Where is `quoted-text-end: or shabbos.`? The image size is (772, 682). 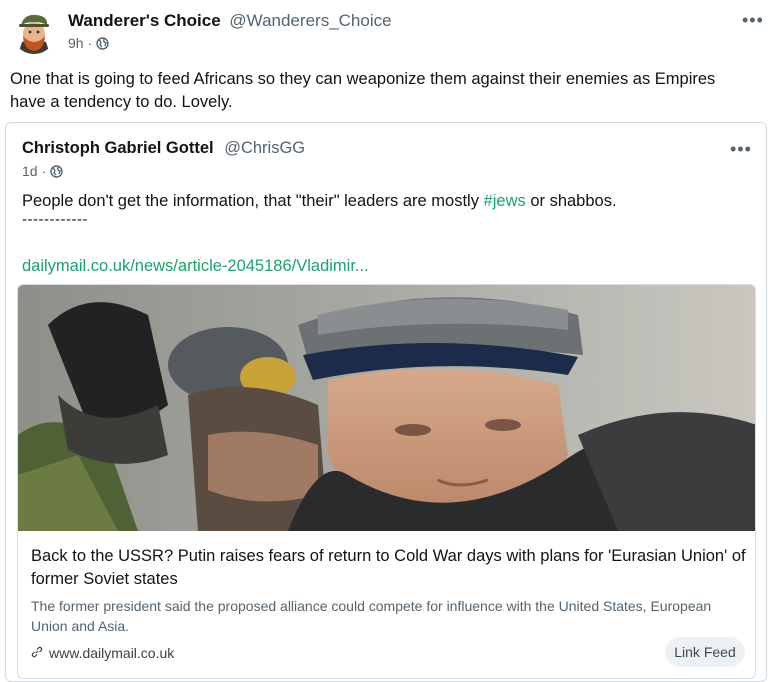 quoted-text-end: or shabbos. is located at coordinates (571, 201).